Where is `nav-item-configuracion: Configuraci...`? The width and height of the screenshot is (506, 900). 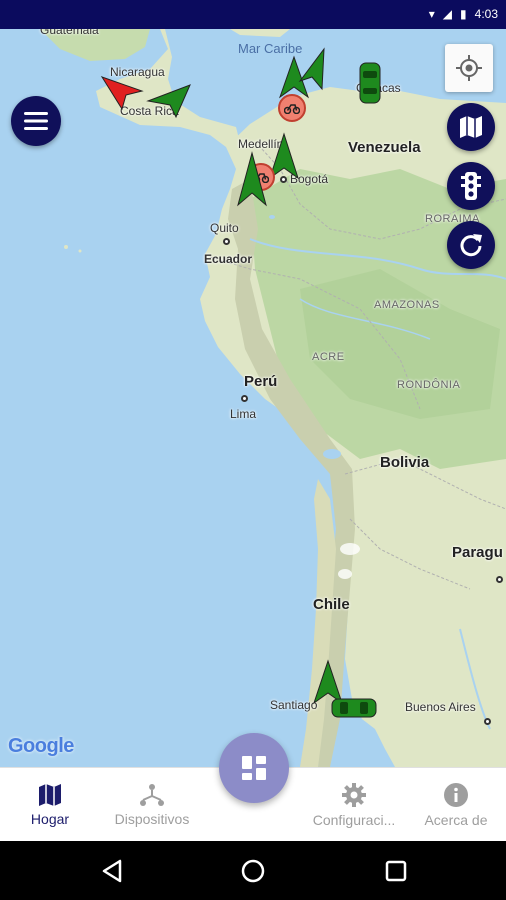 nav-item-configuracion: Configuraci... is located at coordinates (354, 805).